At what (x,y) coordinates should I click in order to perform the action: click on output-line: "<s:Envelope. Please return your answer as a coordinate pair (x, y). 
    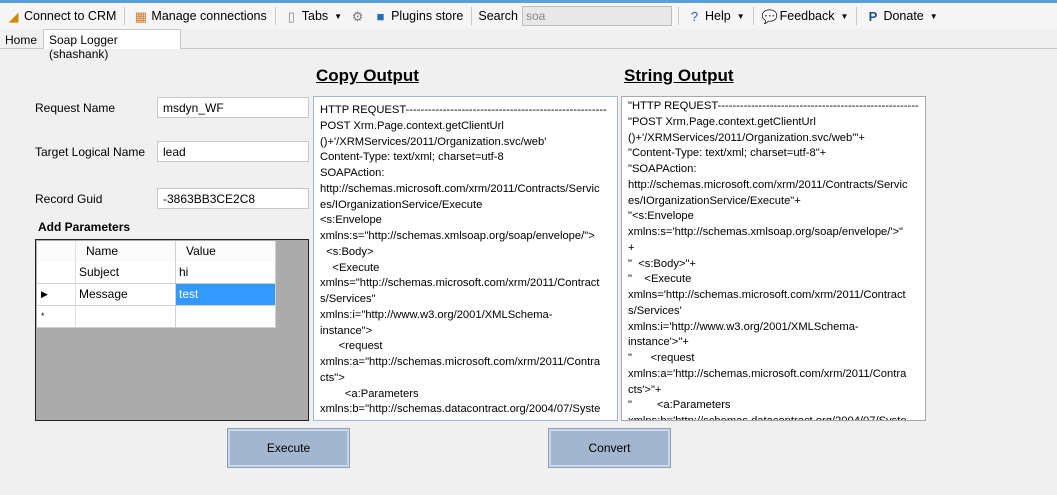
    Looking at the image, I should click on (661, 216).